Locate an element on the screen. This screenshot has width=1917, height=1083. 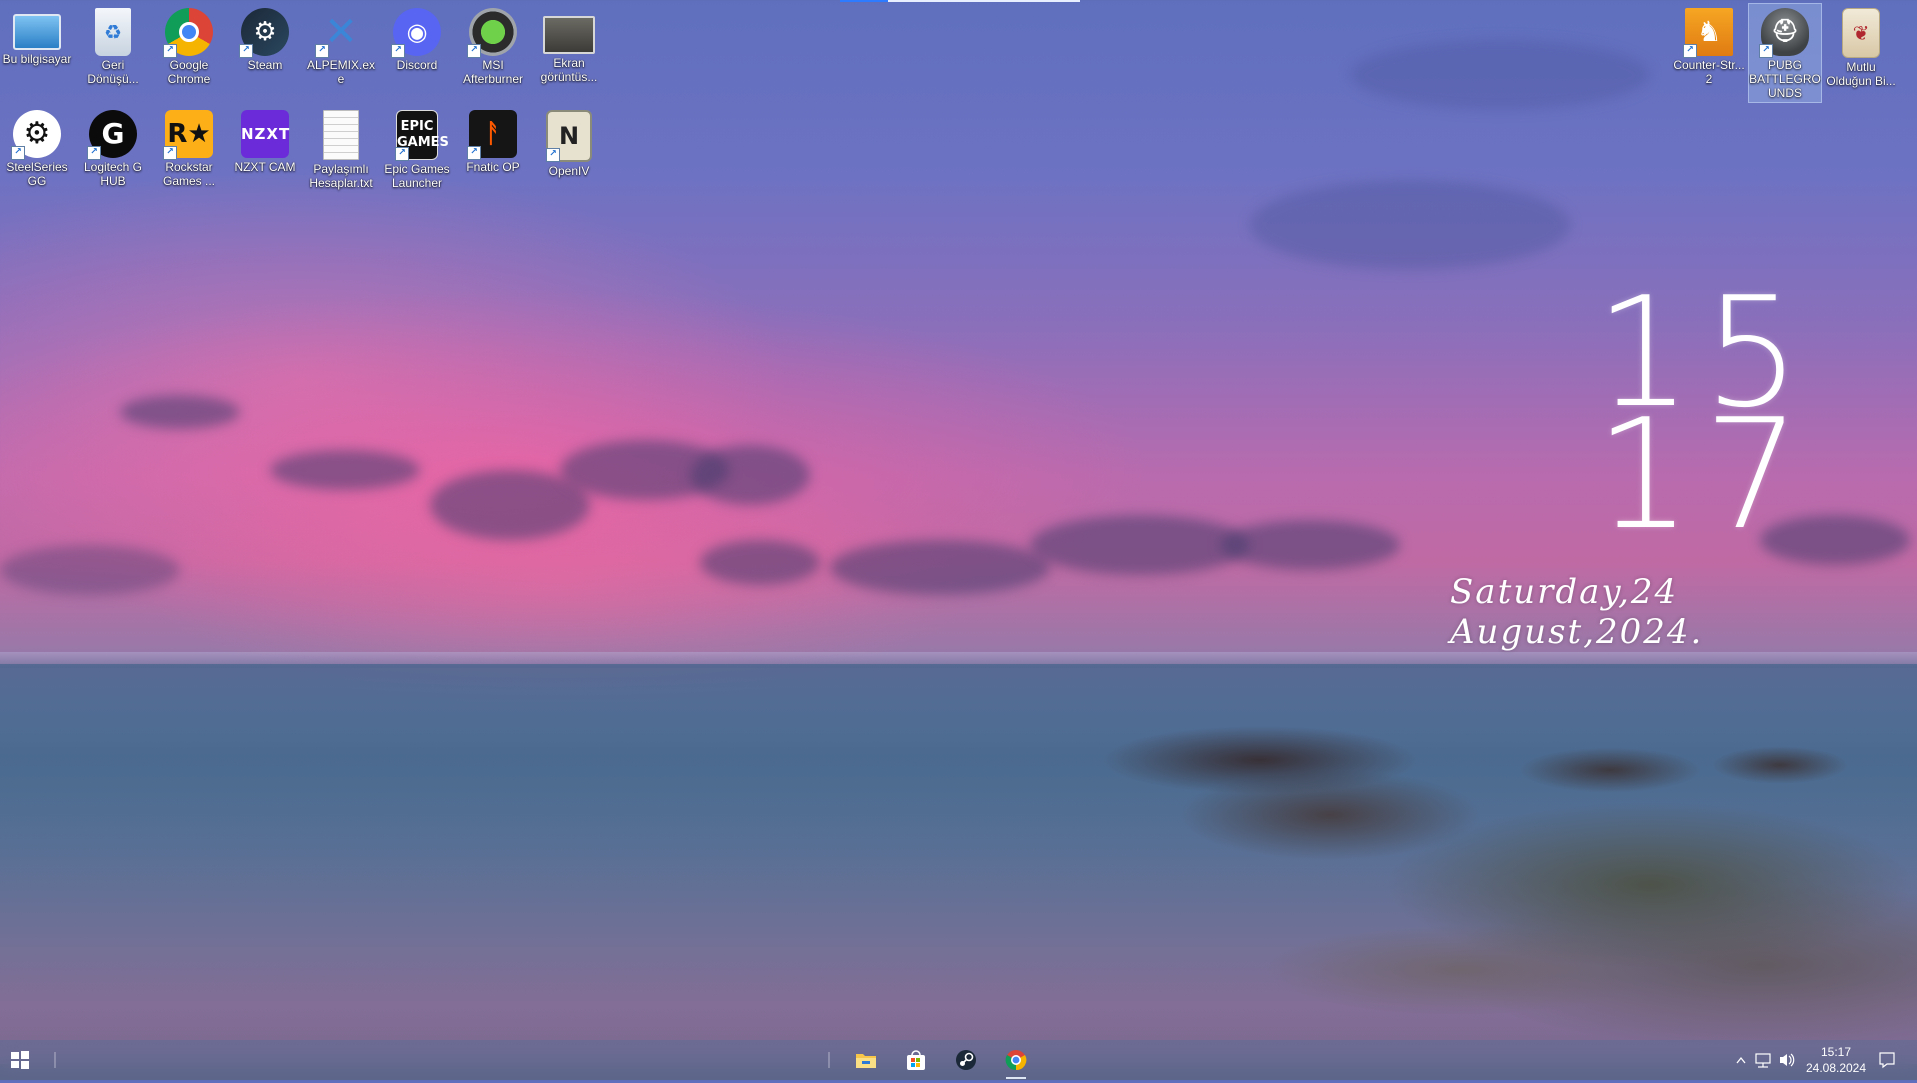
desktop-icon-label: Bu bilgisayar is located at coordinates (37, 59).